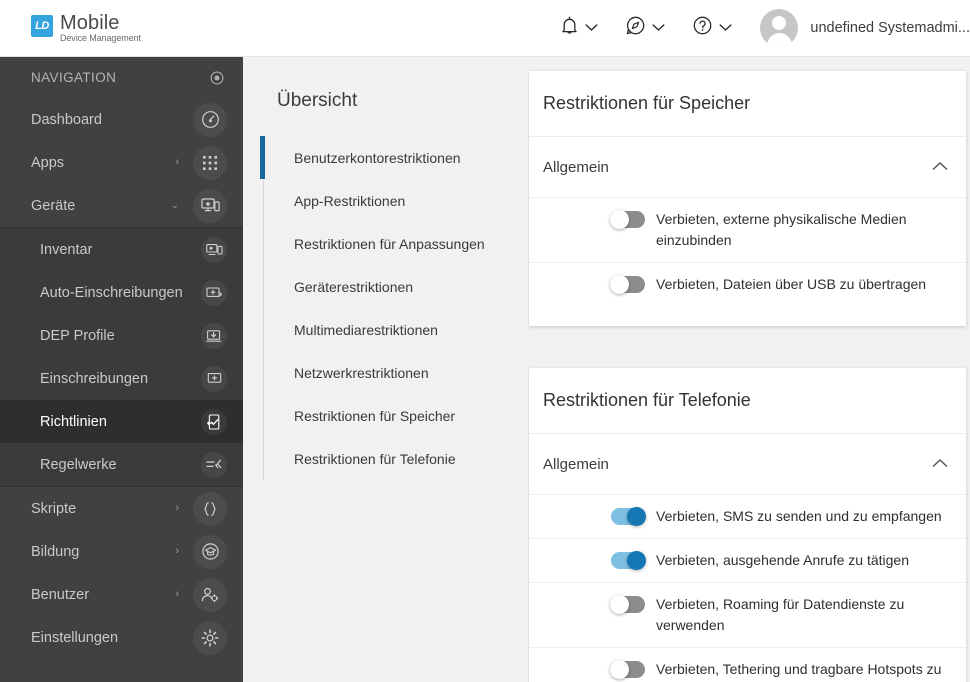 This screenshot has width=970, height=682. Describe the element at coordinates (121, 205) in the screenshot. I see `sidebar-item-geraete: Geräte ⌄` at that location.